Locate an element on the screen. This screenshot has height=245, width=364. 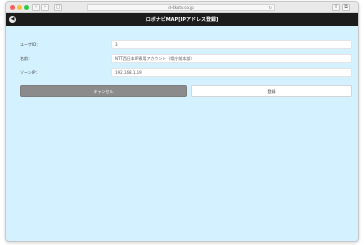
name-row: 名前： NTT西日本IP専用アカウント（県庁前本部） is located at coordinates (182, 58).